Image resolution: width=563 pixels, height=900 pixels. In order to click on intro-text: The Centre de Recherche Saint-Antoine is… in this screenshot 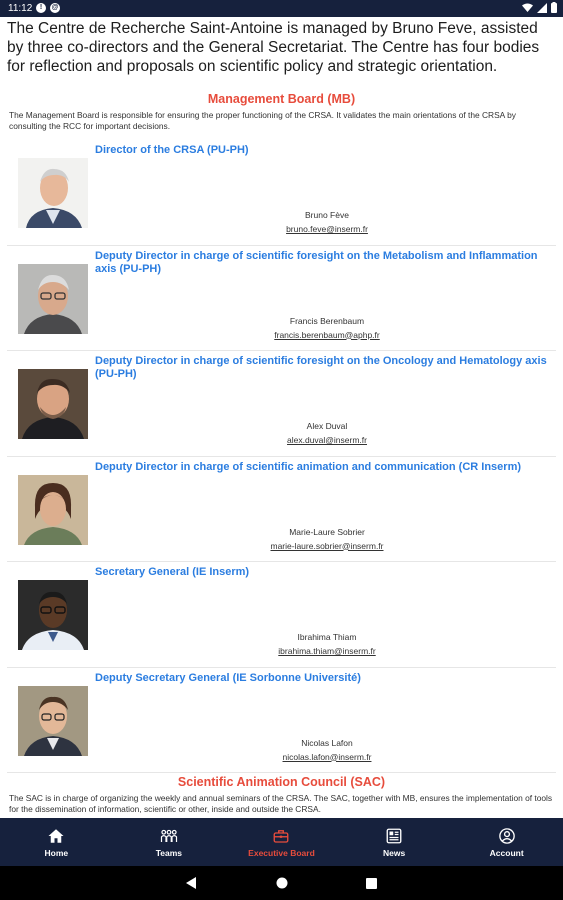, I will do `click(273, 47)`.